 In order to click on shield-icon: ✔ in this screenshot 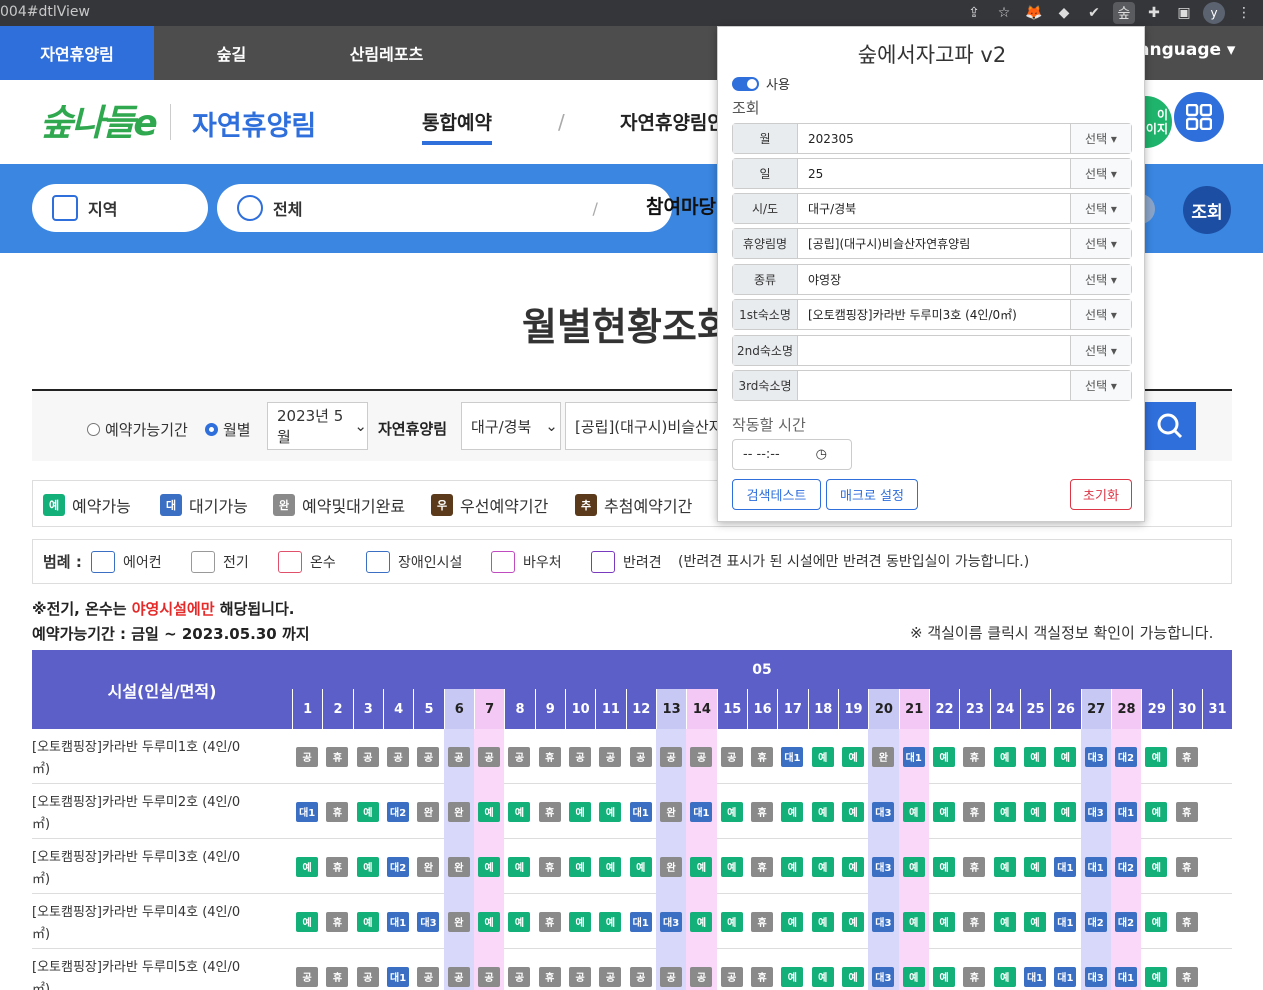, I will do `click(1094, 13)`.